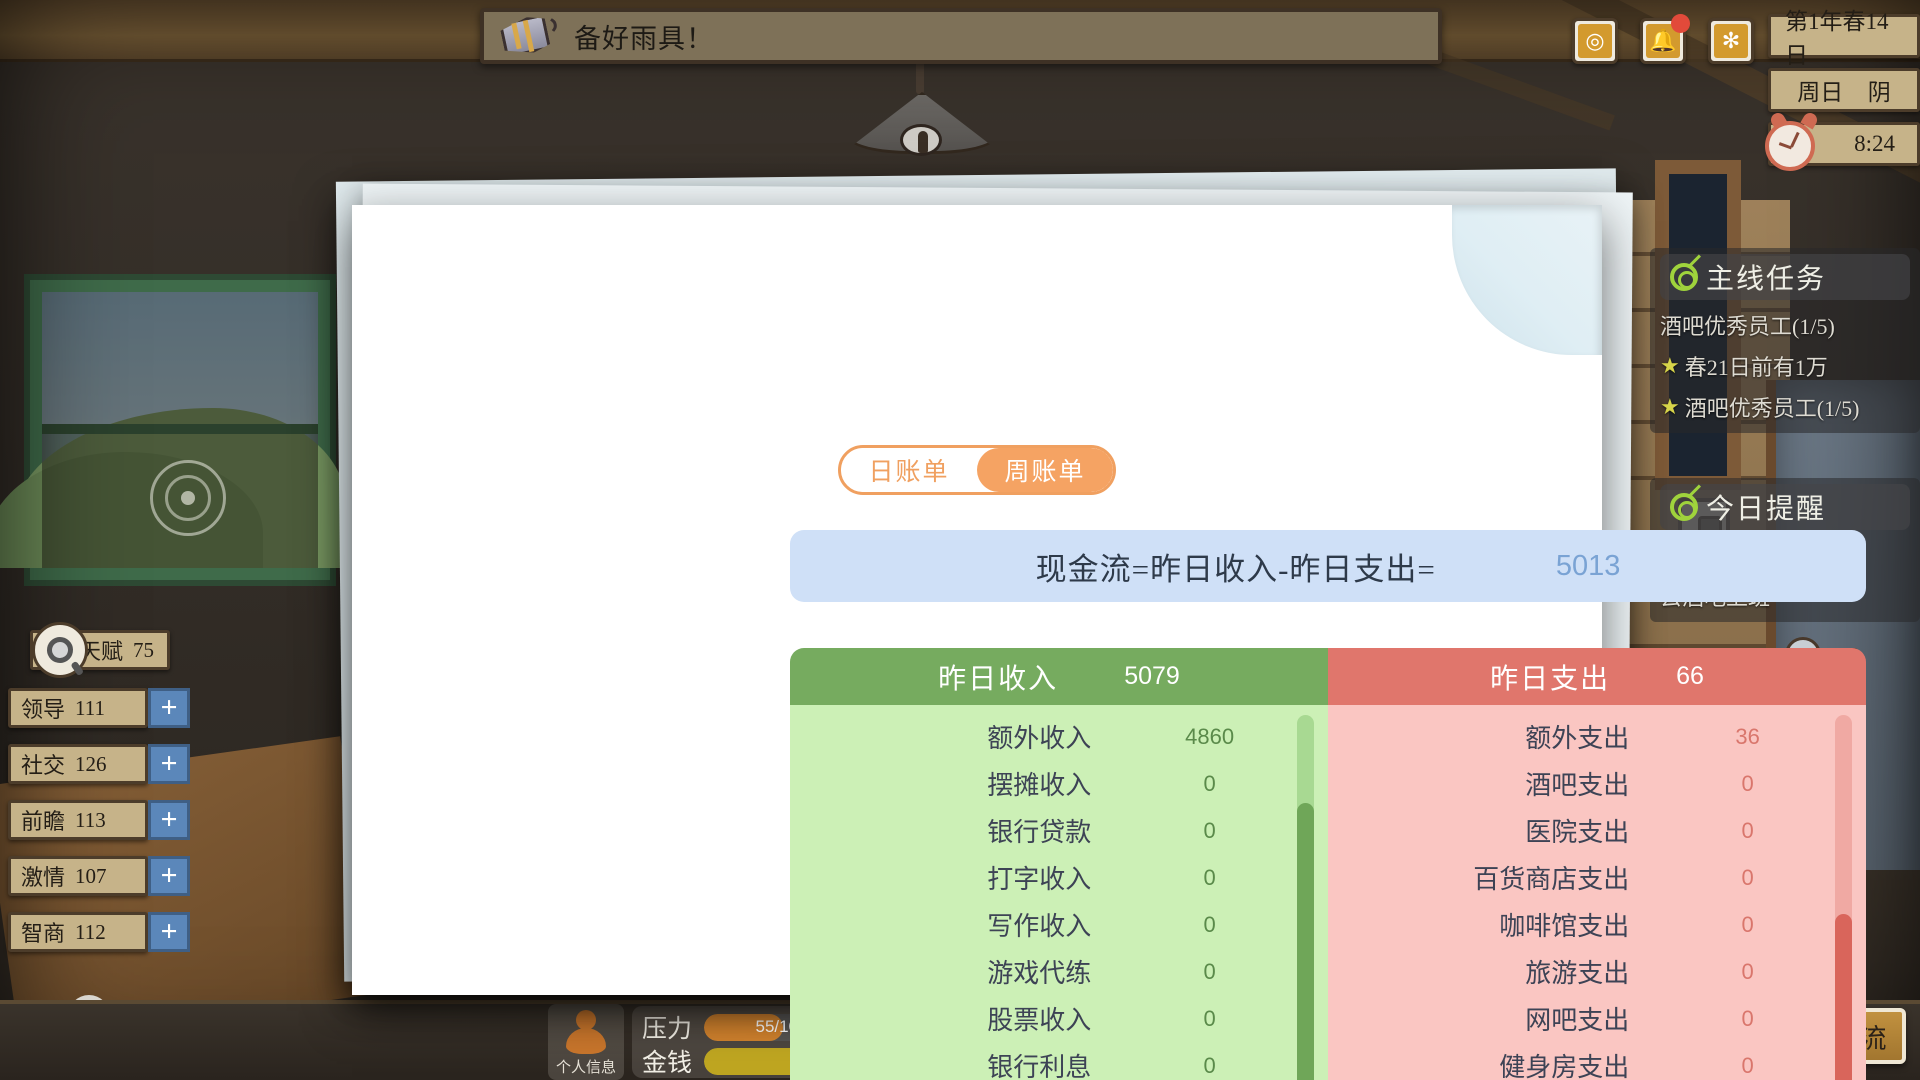  I want to click on weather-text: 阴, so click(1879, 92).